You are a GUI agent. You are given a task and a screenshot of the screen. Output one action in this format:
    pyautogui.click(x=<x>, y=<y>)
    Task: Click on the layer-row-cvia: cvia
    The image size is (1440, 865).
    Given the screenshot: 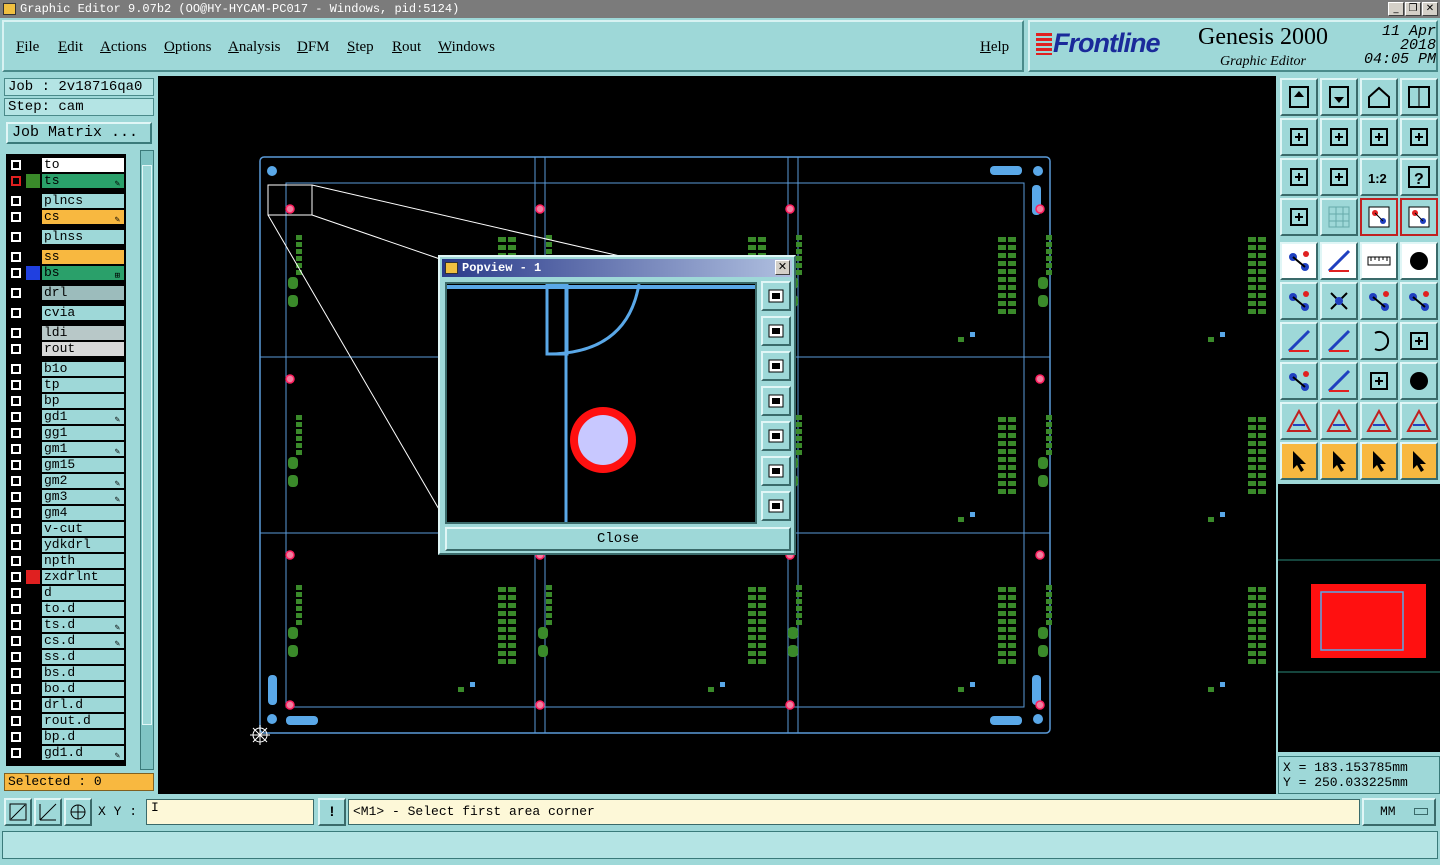 What is the action you would take?
    pyautogui.click(x=66, y=313)
    